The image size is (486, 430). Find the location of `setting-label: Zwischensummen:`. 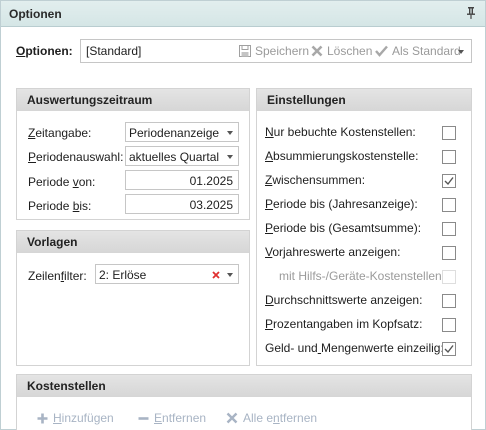

setting-label: Zwischensummen: is located at coordinates (315, 180).